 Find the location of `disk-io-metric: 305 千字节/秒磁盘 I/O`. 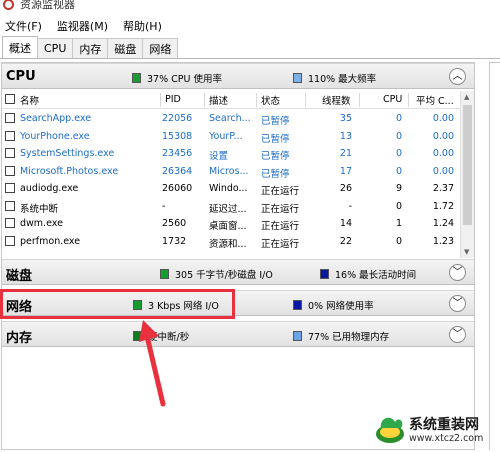

disk-io-metric: 305 千字节/秒磁盘 I/O is located at coordinates (216, 274).